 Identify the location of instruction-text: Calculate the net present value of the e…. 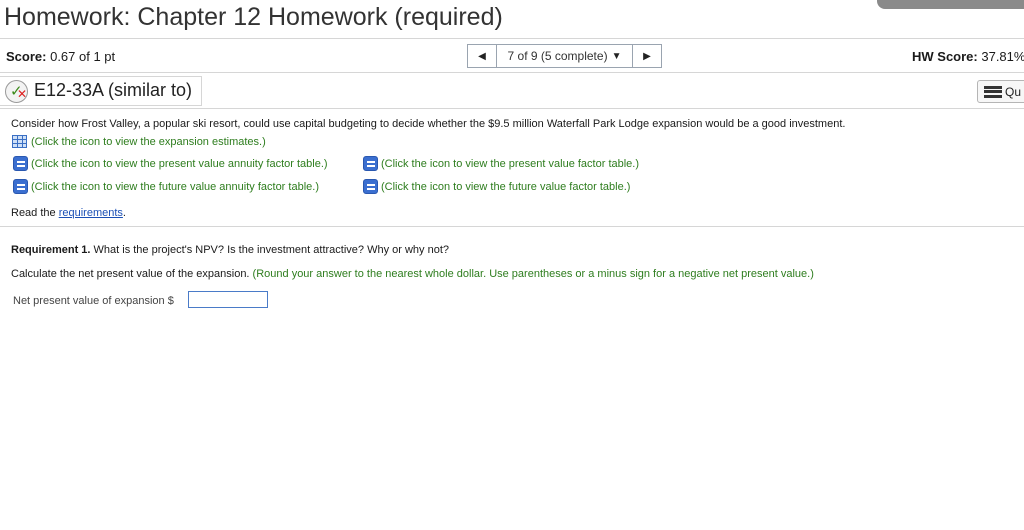
(412, 274).